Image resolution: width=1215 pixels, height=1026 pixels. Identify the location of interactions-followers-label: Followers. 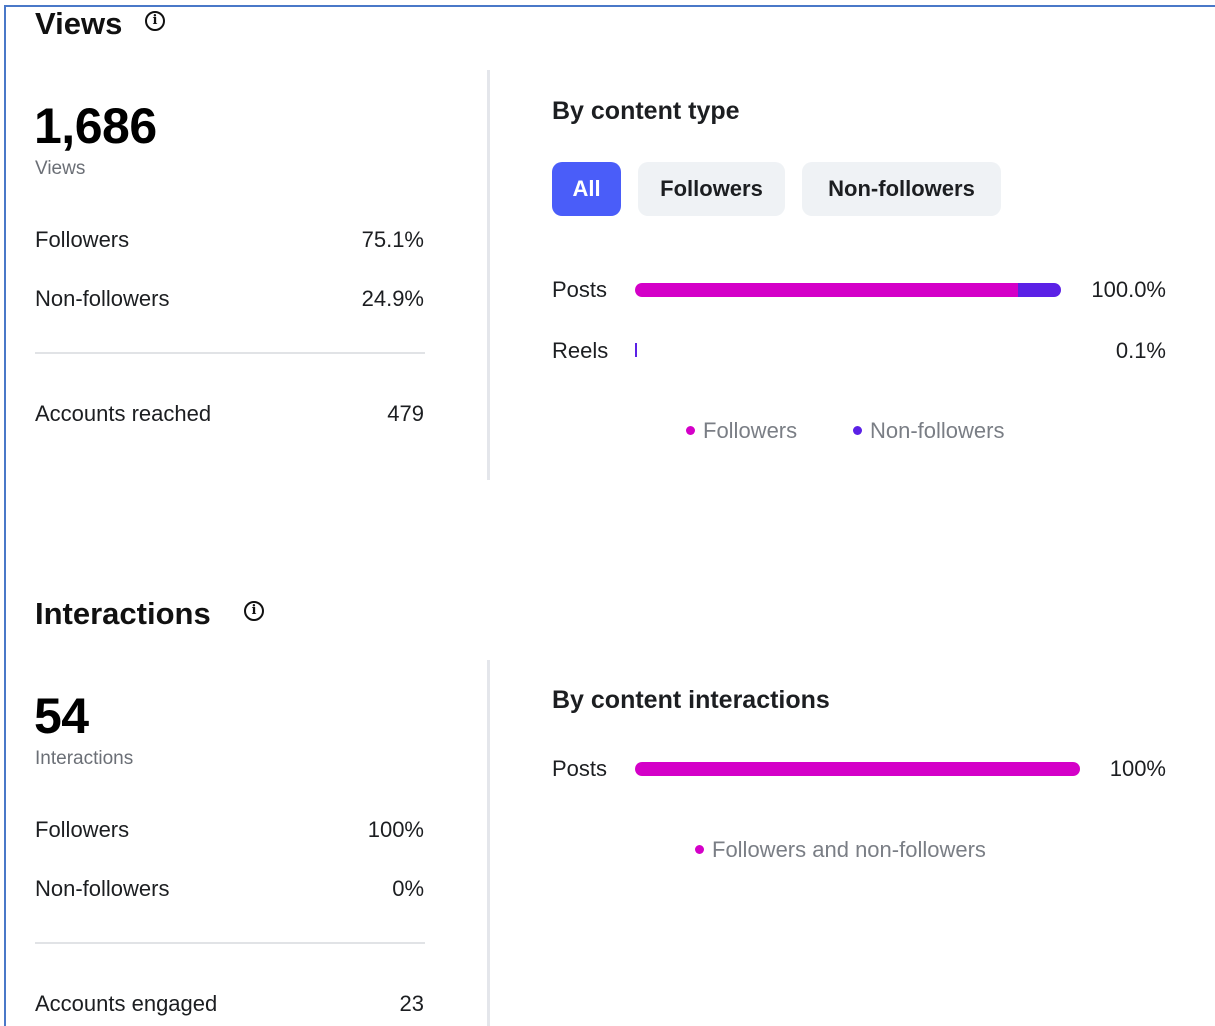
(82, 829).